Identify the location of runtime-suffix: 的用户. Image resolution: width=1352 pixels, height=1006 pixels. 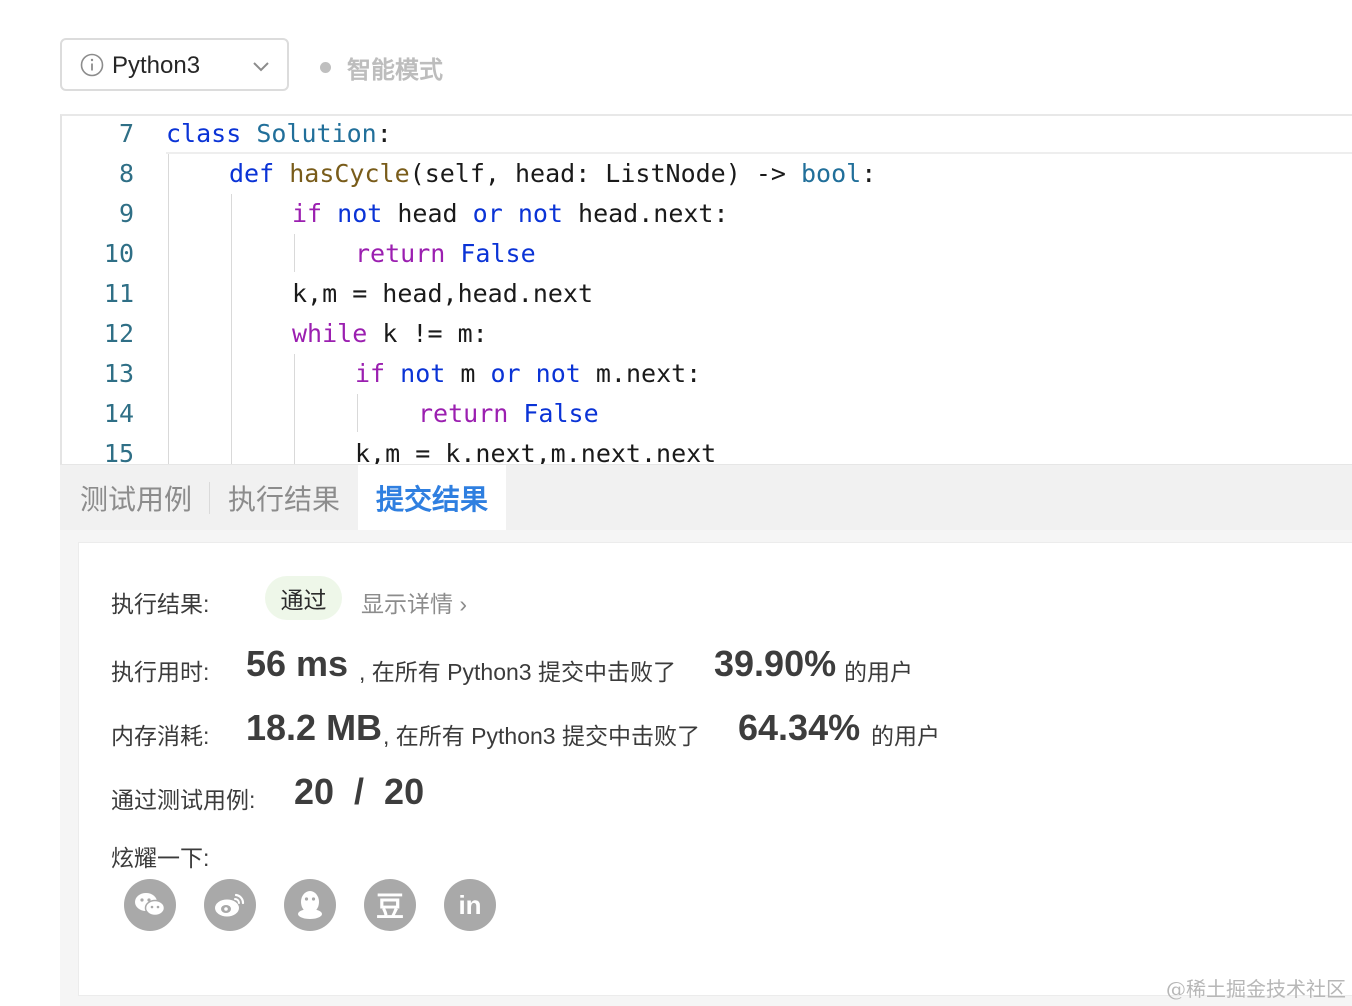
(878, 672).